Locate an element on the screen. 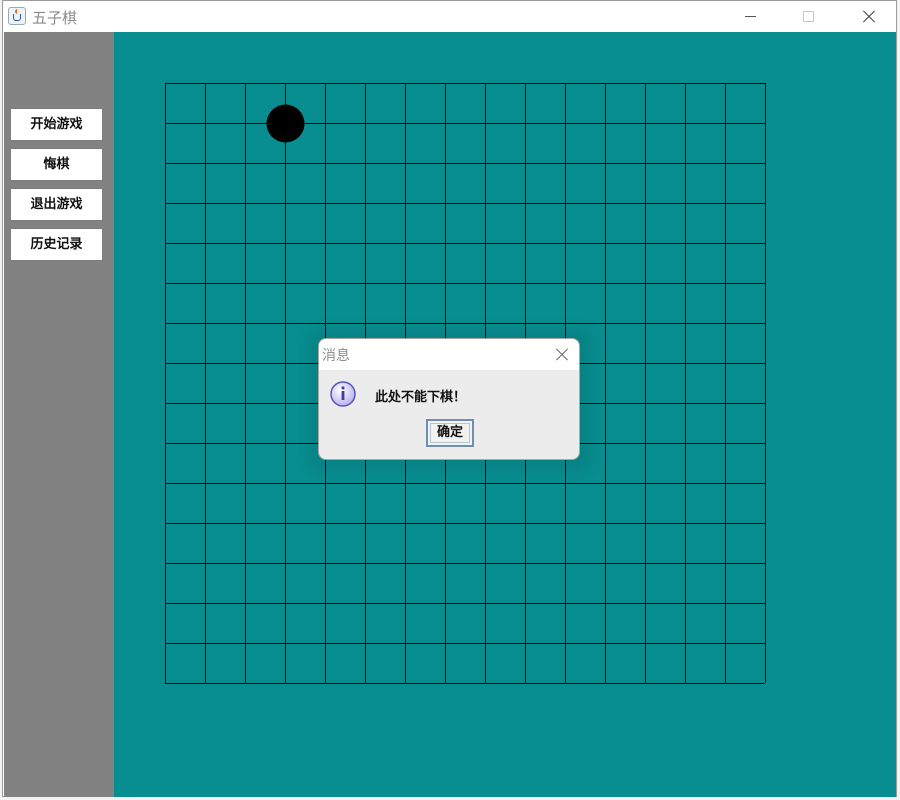  sidebar: 开始游戏 悔棋 退出游戏 历史记录 is located at coordinates (59, 414).